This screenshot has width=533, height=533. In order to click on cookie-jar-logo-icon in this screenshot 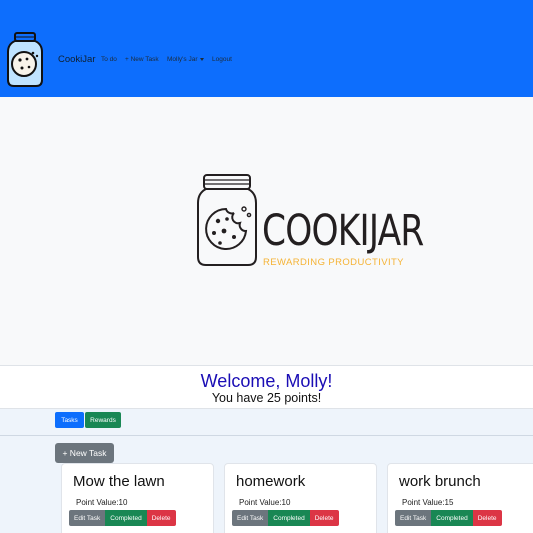, I will do `click(25, 60)`.